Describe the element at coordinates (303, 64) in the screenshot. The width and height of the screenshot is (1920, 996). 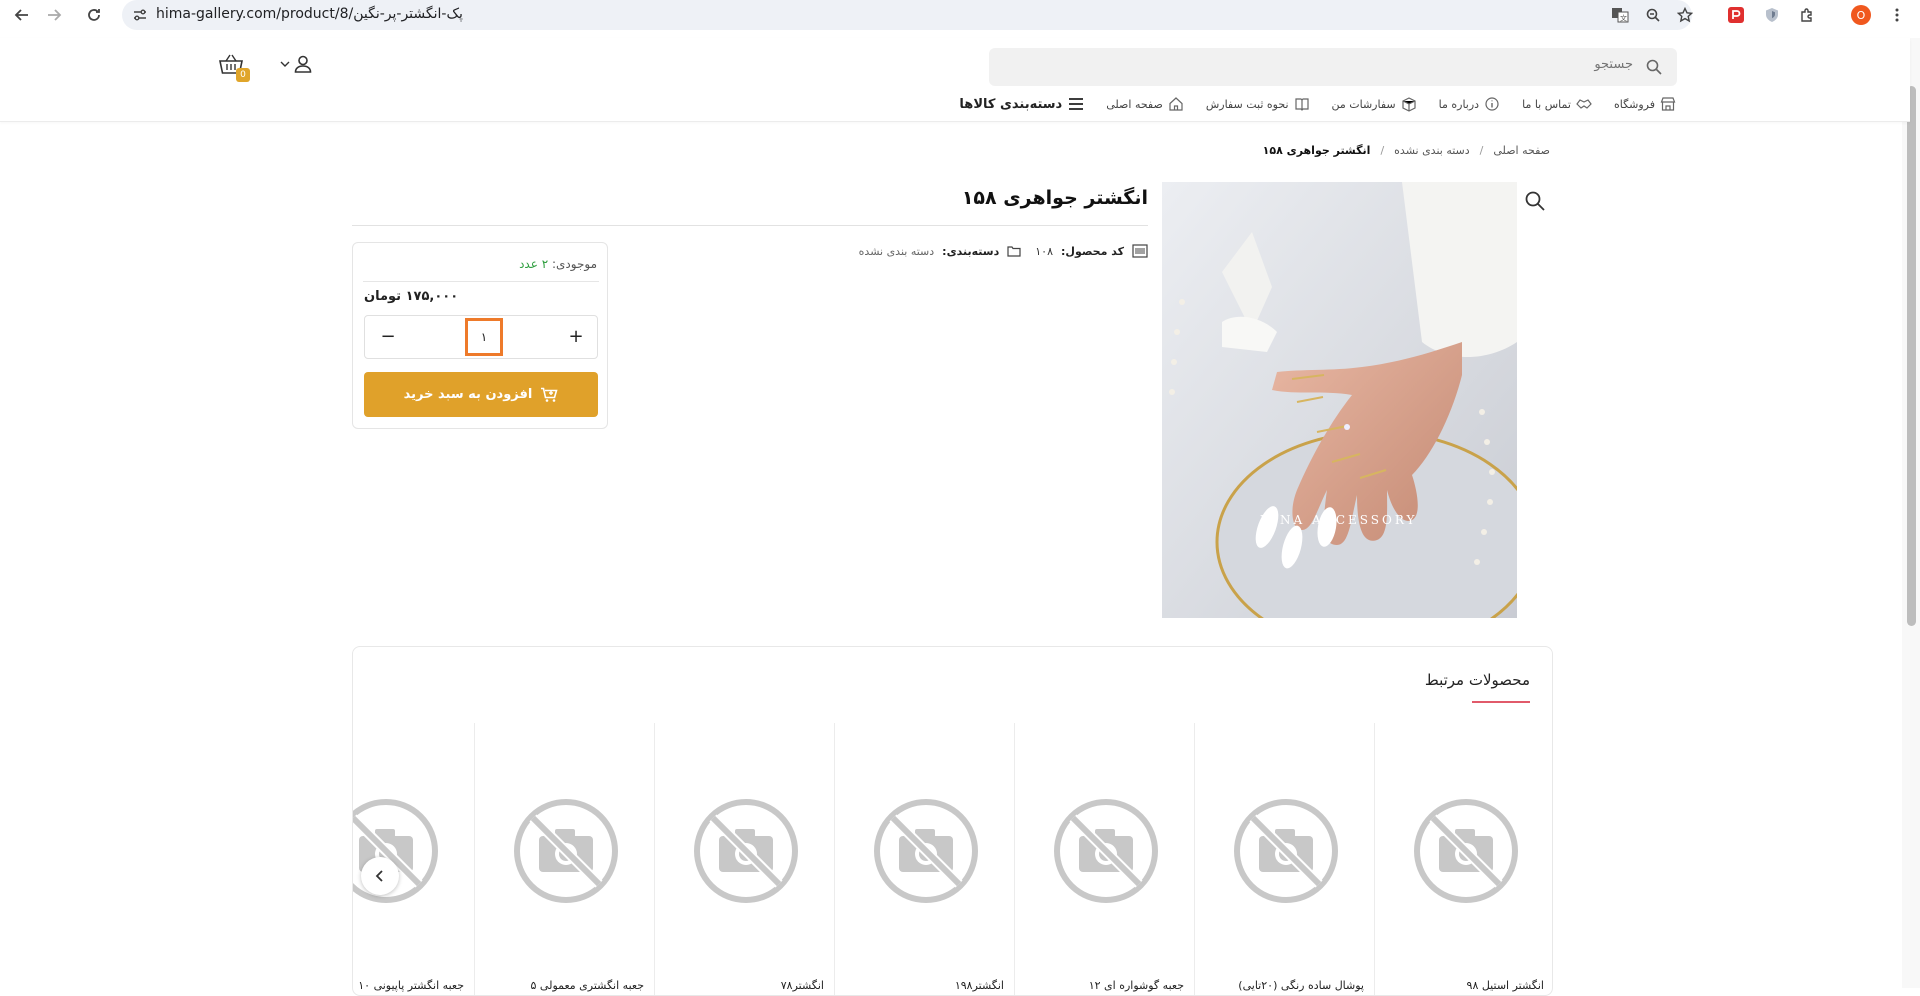
I see `user-icon` at that location.